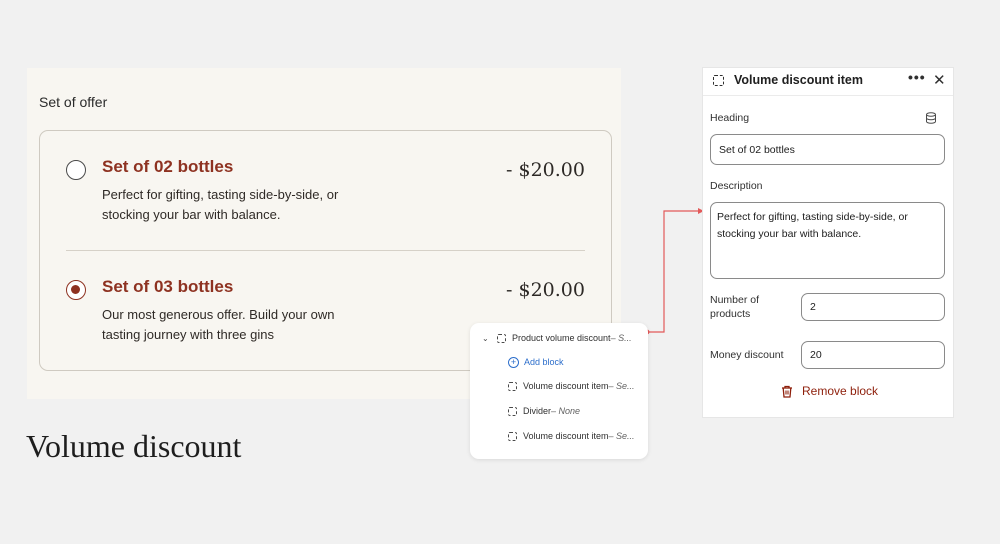  Describe the element at coordinates (674, 271) in the screenshot. I see `connector-arrow` at that location.